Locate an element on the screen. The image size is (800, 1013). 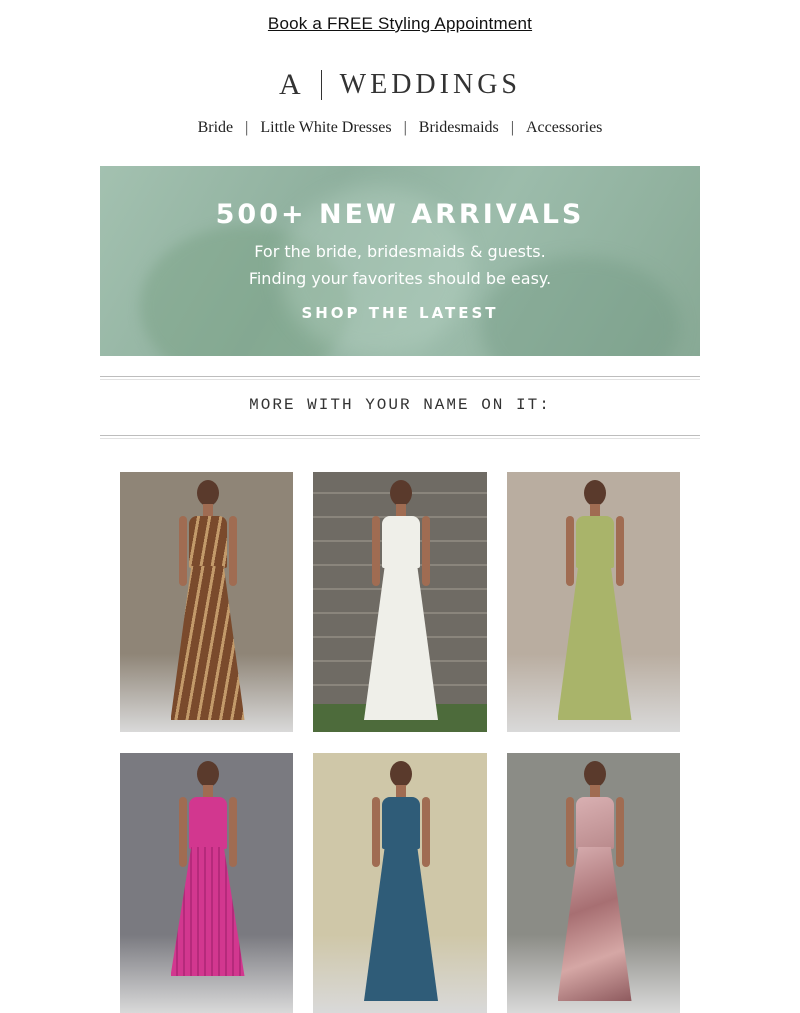
book-styling-appointment-link: Book a FREE Styling Appointment is located at coordinates (400, 24).